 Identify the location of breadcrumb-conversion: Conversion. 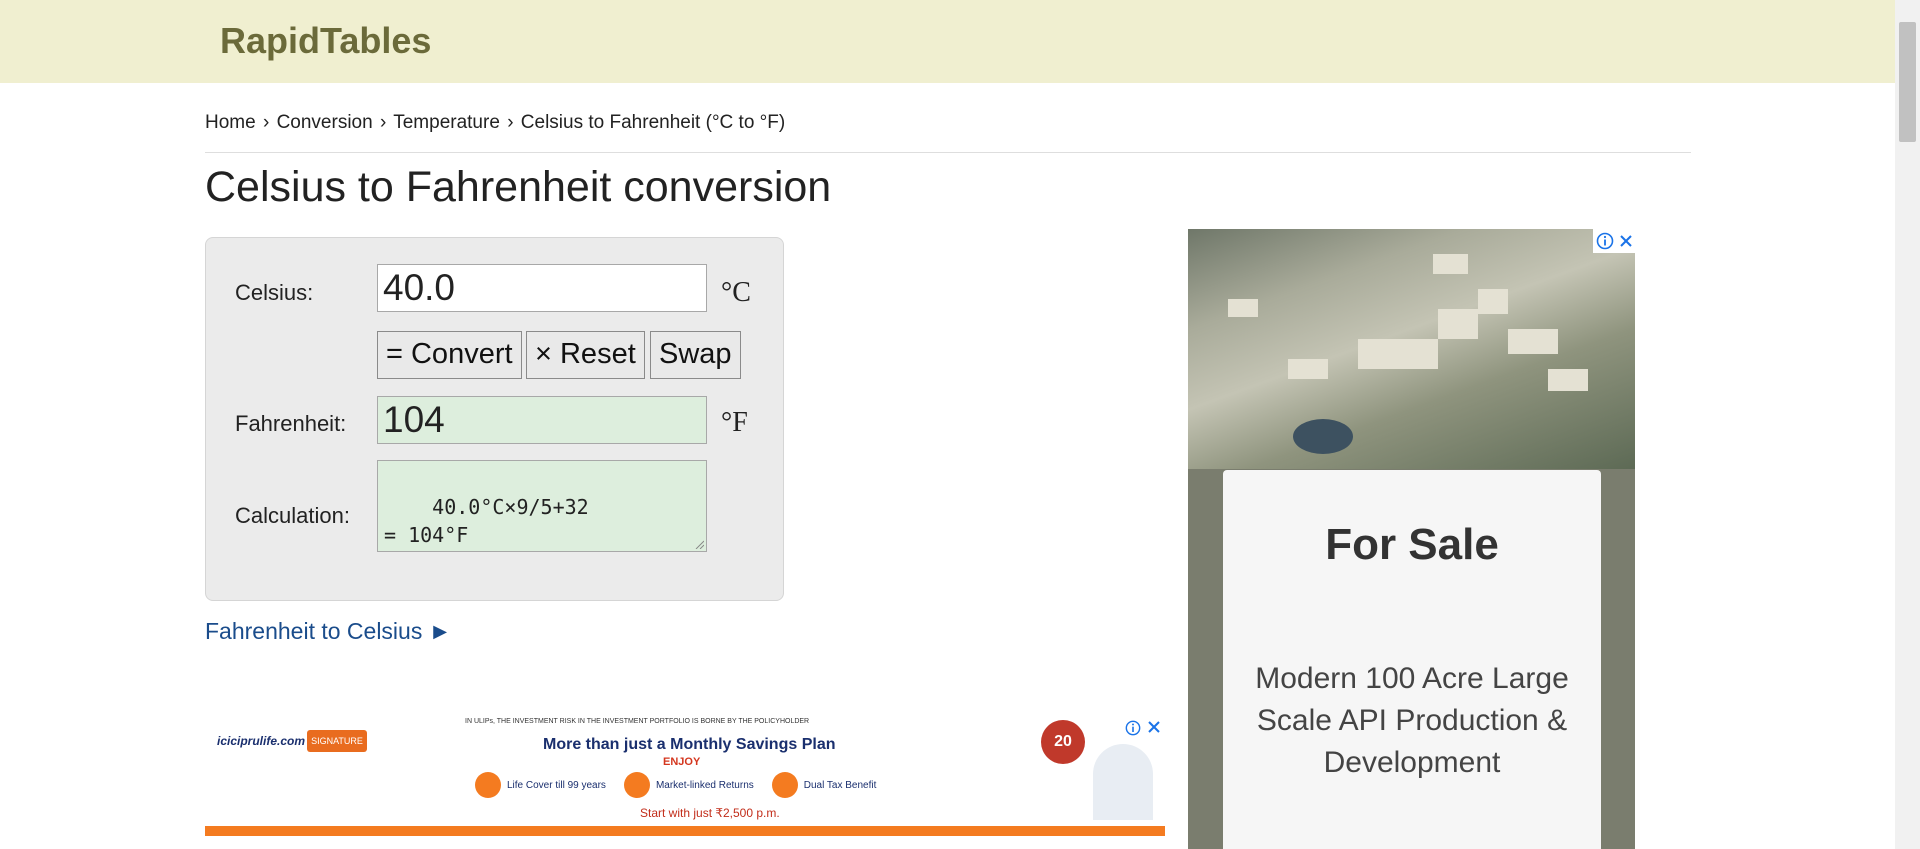
(325, 122).